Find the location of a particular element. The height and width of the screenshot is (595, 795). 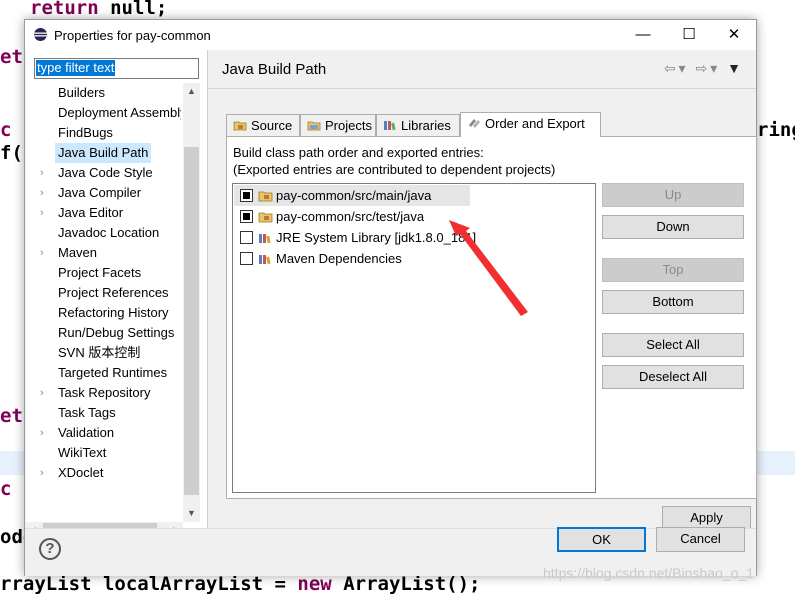

tab-order-and-export: Order and Export is located at coordinates (530, 124).